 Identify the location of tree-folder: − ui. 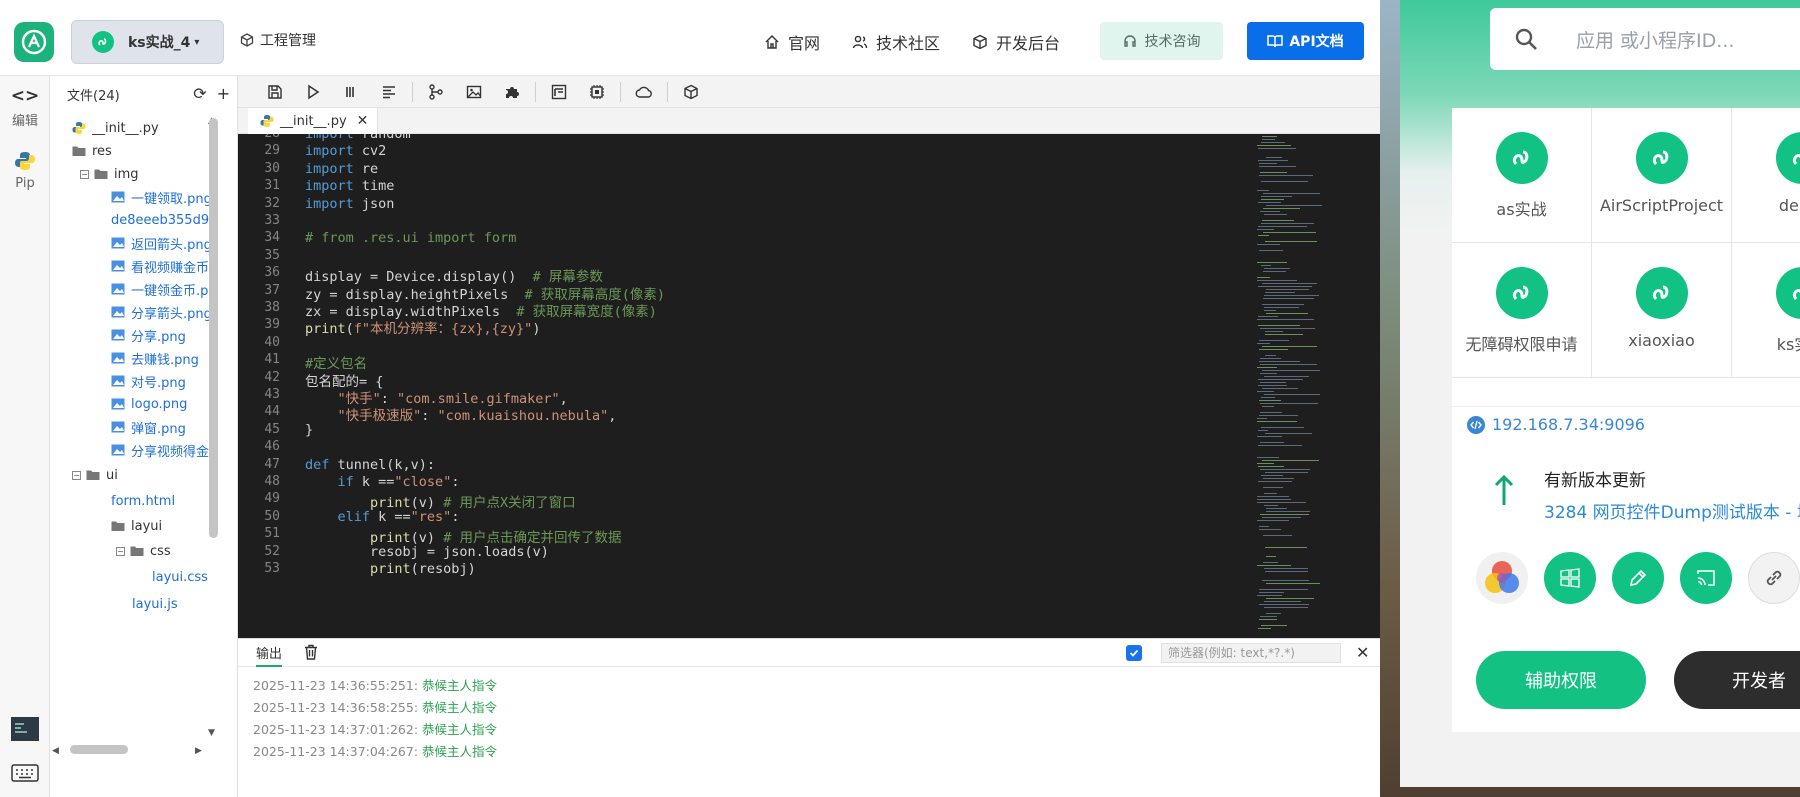
(95, 475).